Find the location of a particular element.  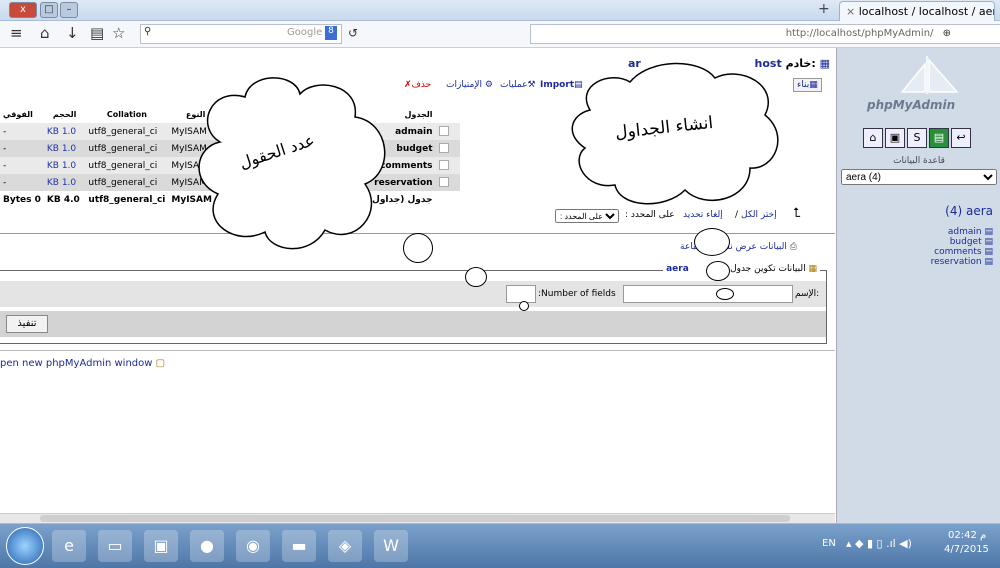

star-icon: ☆ is located at coordinates (118, 33).